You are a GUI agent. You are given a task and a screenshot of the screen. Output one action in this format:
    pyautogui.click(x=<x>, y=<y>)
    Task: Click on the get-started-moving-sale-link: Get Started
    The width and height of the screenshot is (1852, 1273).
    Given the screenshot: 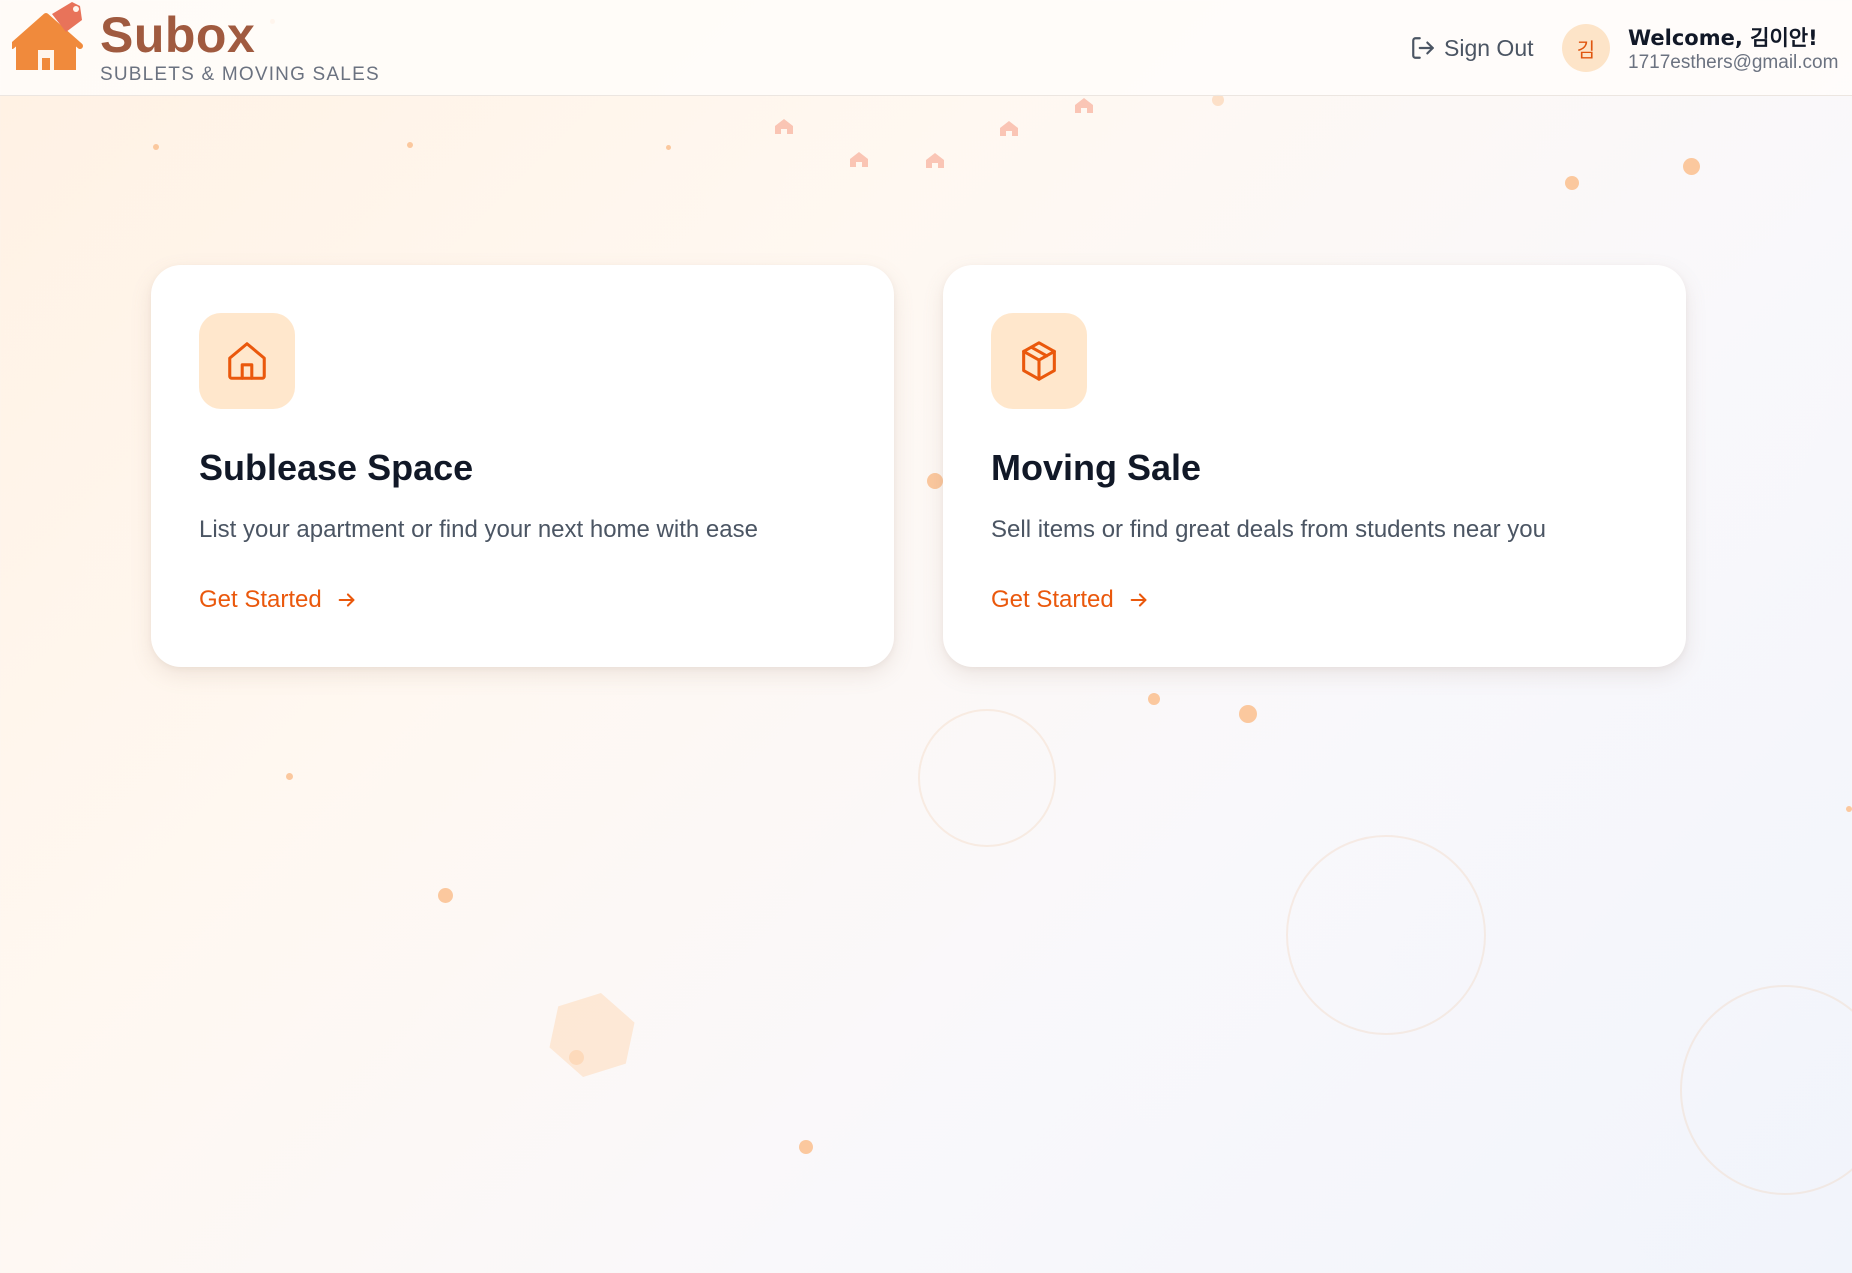 What is the action you would take?
    pyautogui.click(x=1070, y=600)
    